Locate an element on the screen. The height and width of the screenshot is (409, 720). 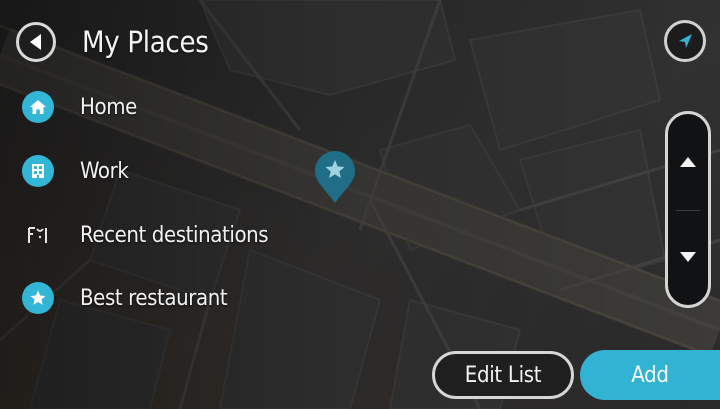
scroll-down-button is located at coordinates (688, 258).